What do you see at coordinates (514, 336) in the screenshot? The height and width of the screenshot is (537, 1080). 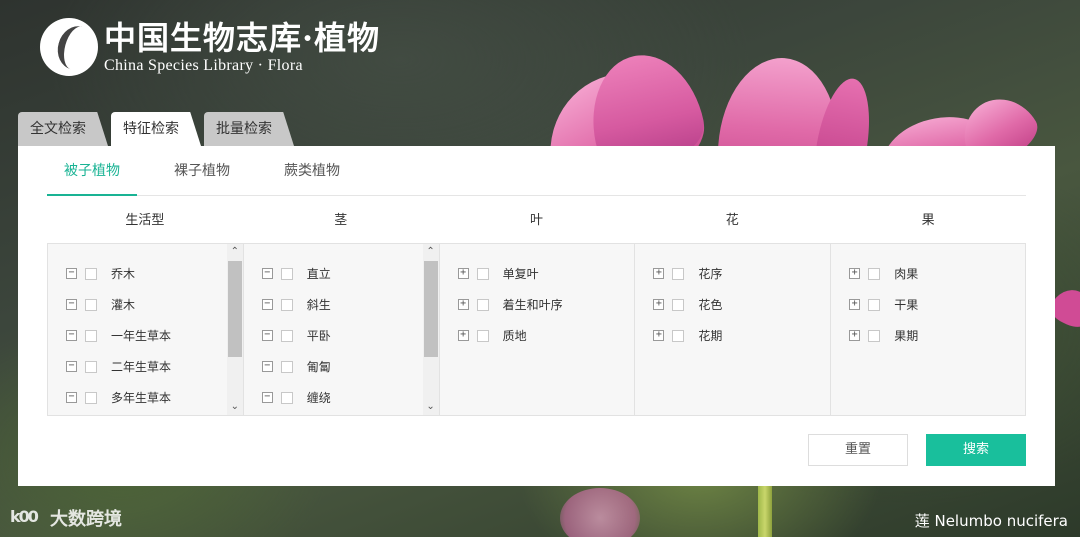 I see `tree-item-label: 质地` at bounding box center [514, 336].